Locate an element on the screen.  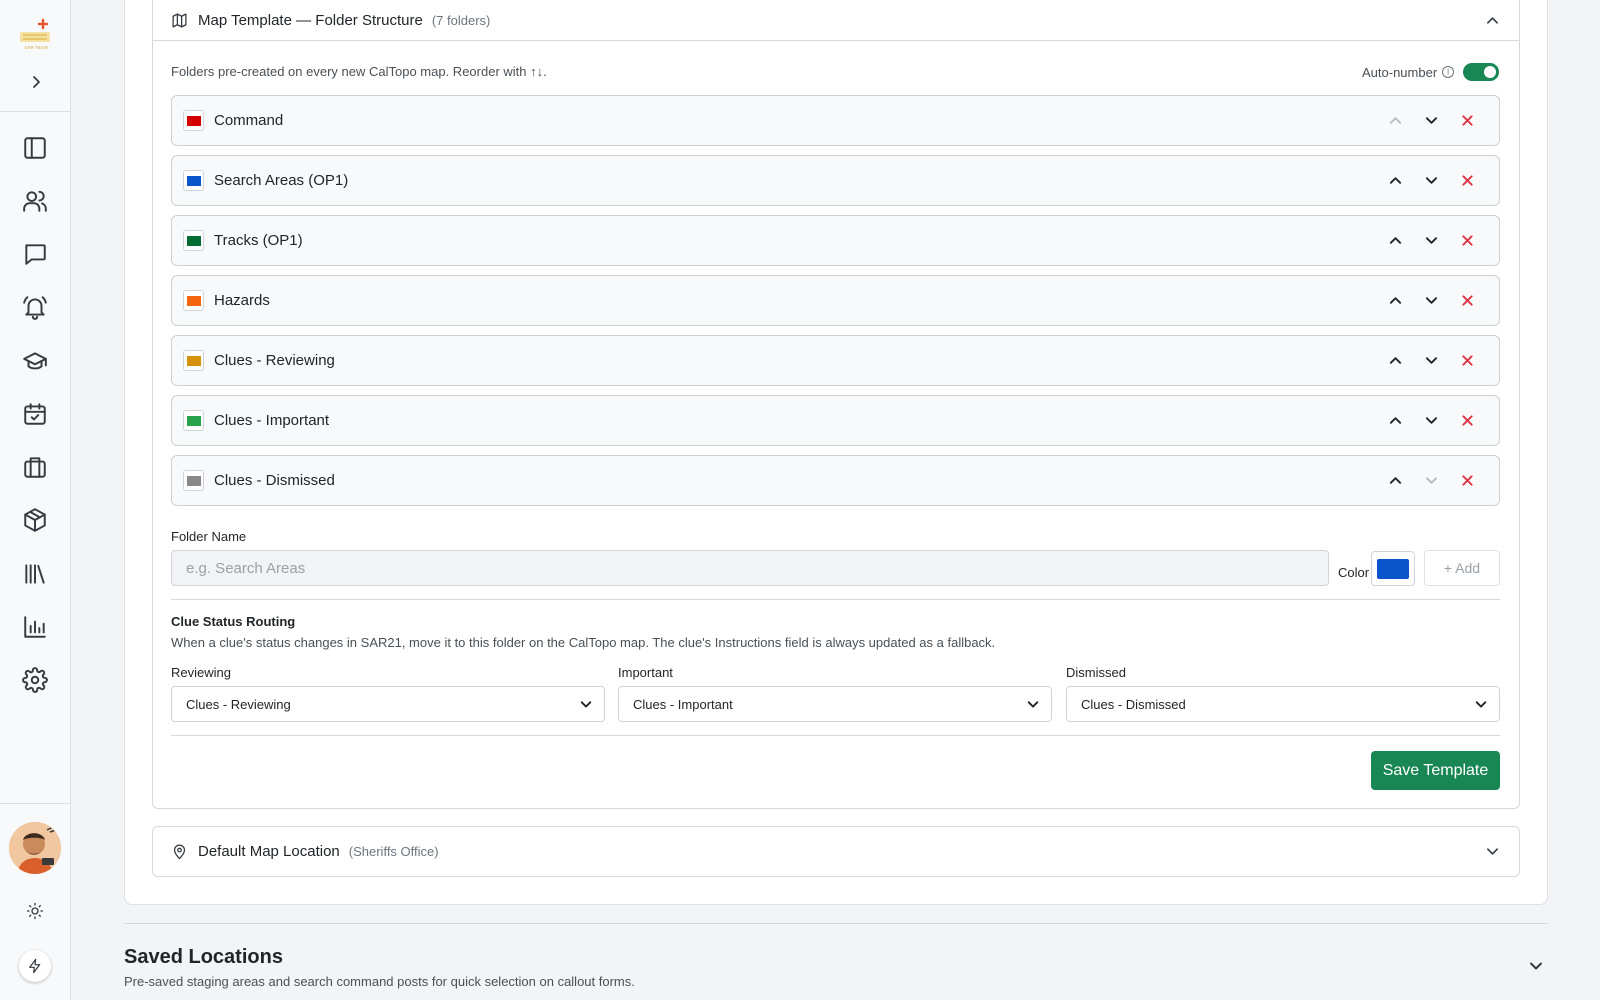
info-icon: i is located at coordinates (1448, 72).